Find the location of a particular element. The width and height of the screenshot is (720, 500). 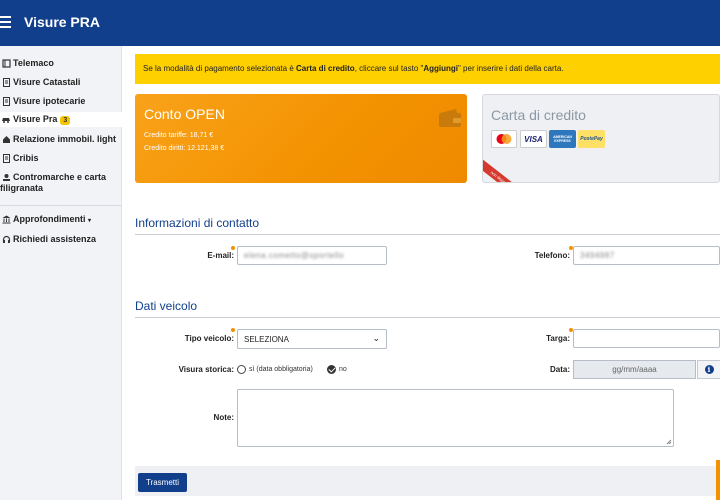

unavailable-ribbon: non disponibile is located at coordinates (506, 170).